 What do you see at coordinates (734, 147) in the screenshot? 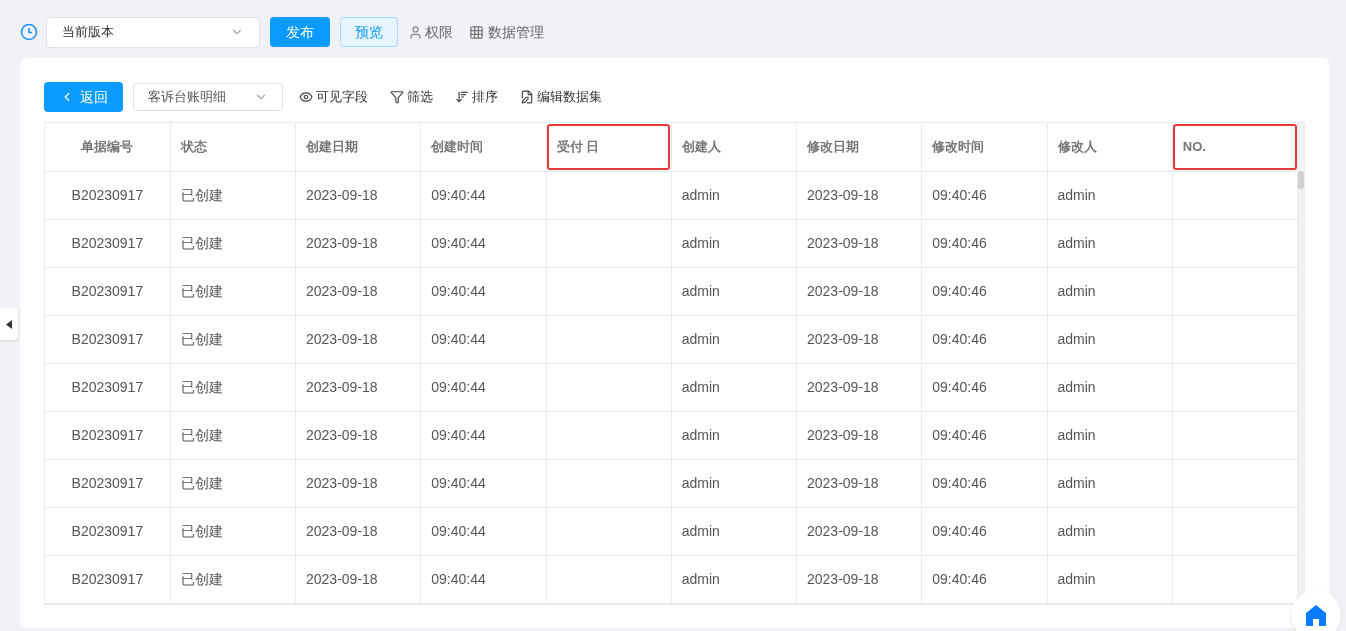
I see `column-header: 创建人` at bounding box center [734, 147].